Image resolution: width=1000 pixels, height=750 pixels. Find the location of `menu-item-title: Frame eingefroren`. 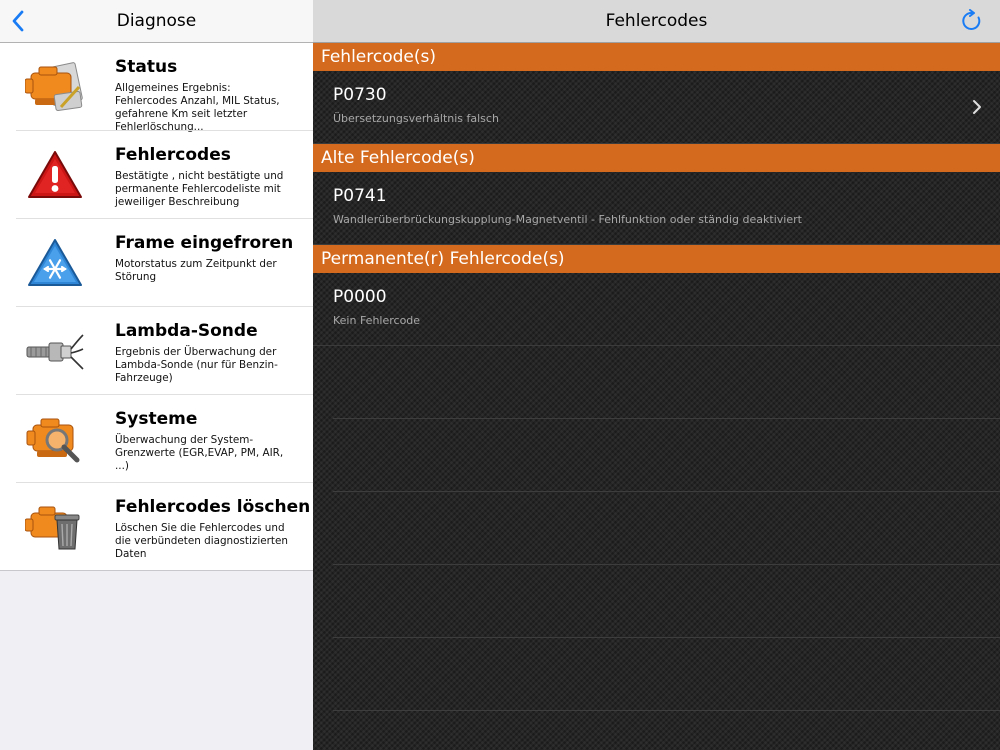

menu-item-title: Frame eingefroren is located at coordinates (204, 243).